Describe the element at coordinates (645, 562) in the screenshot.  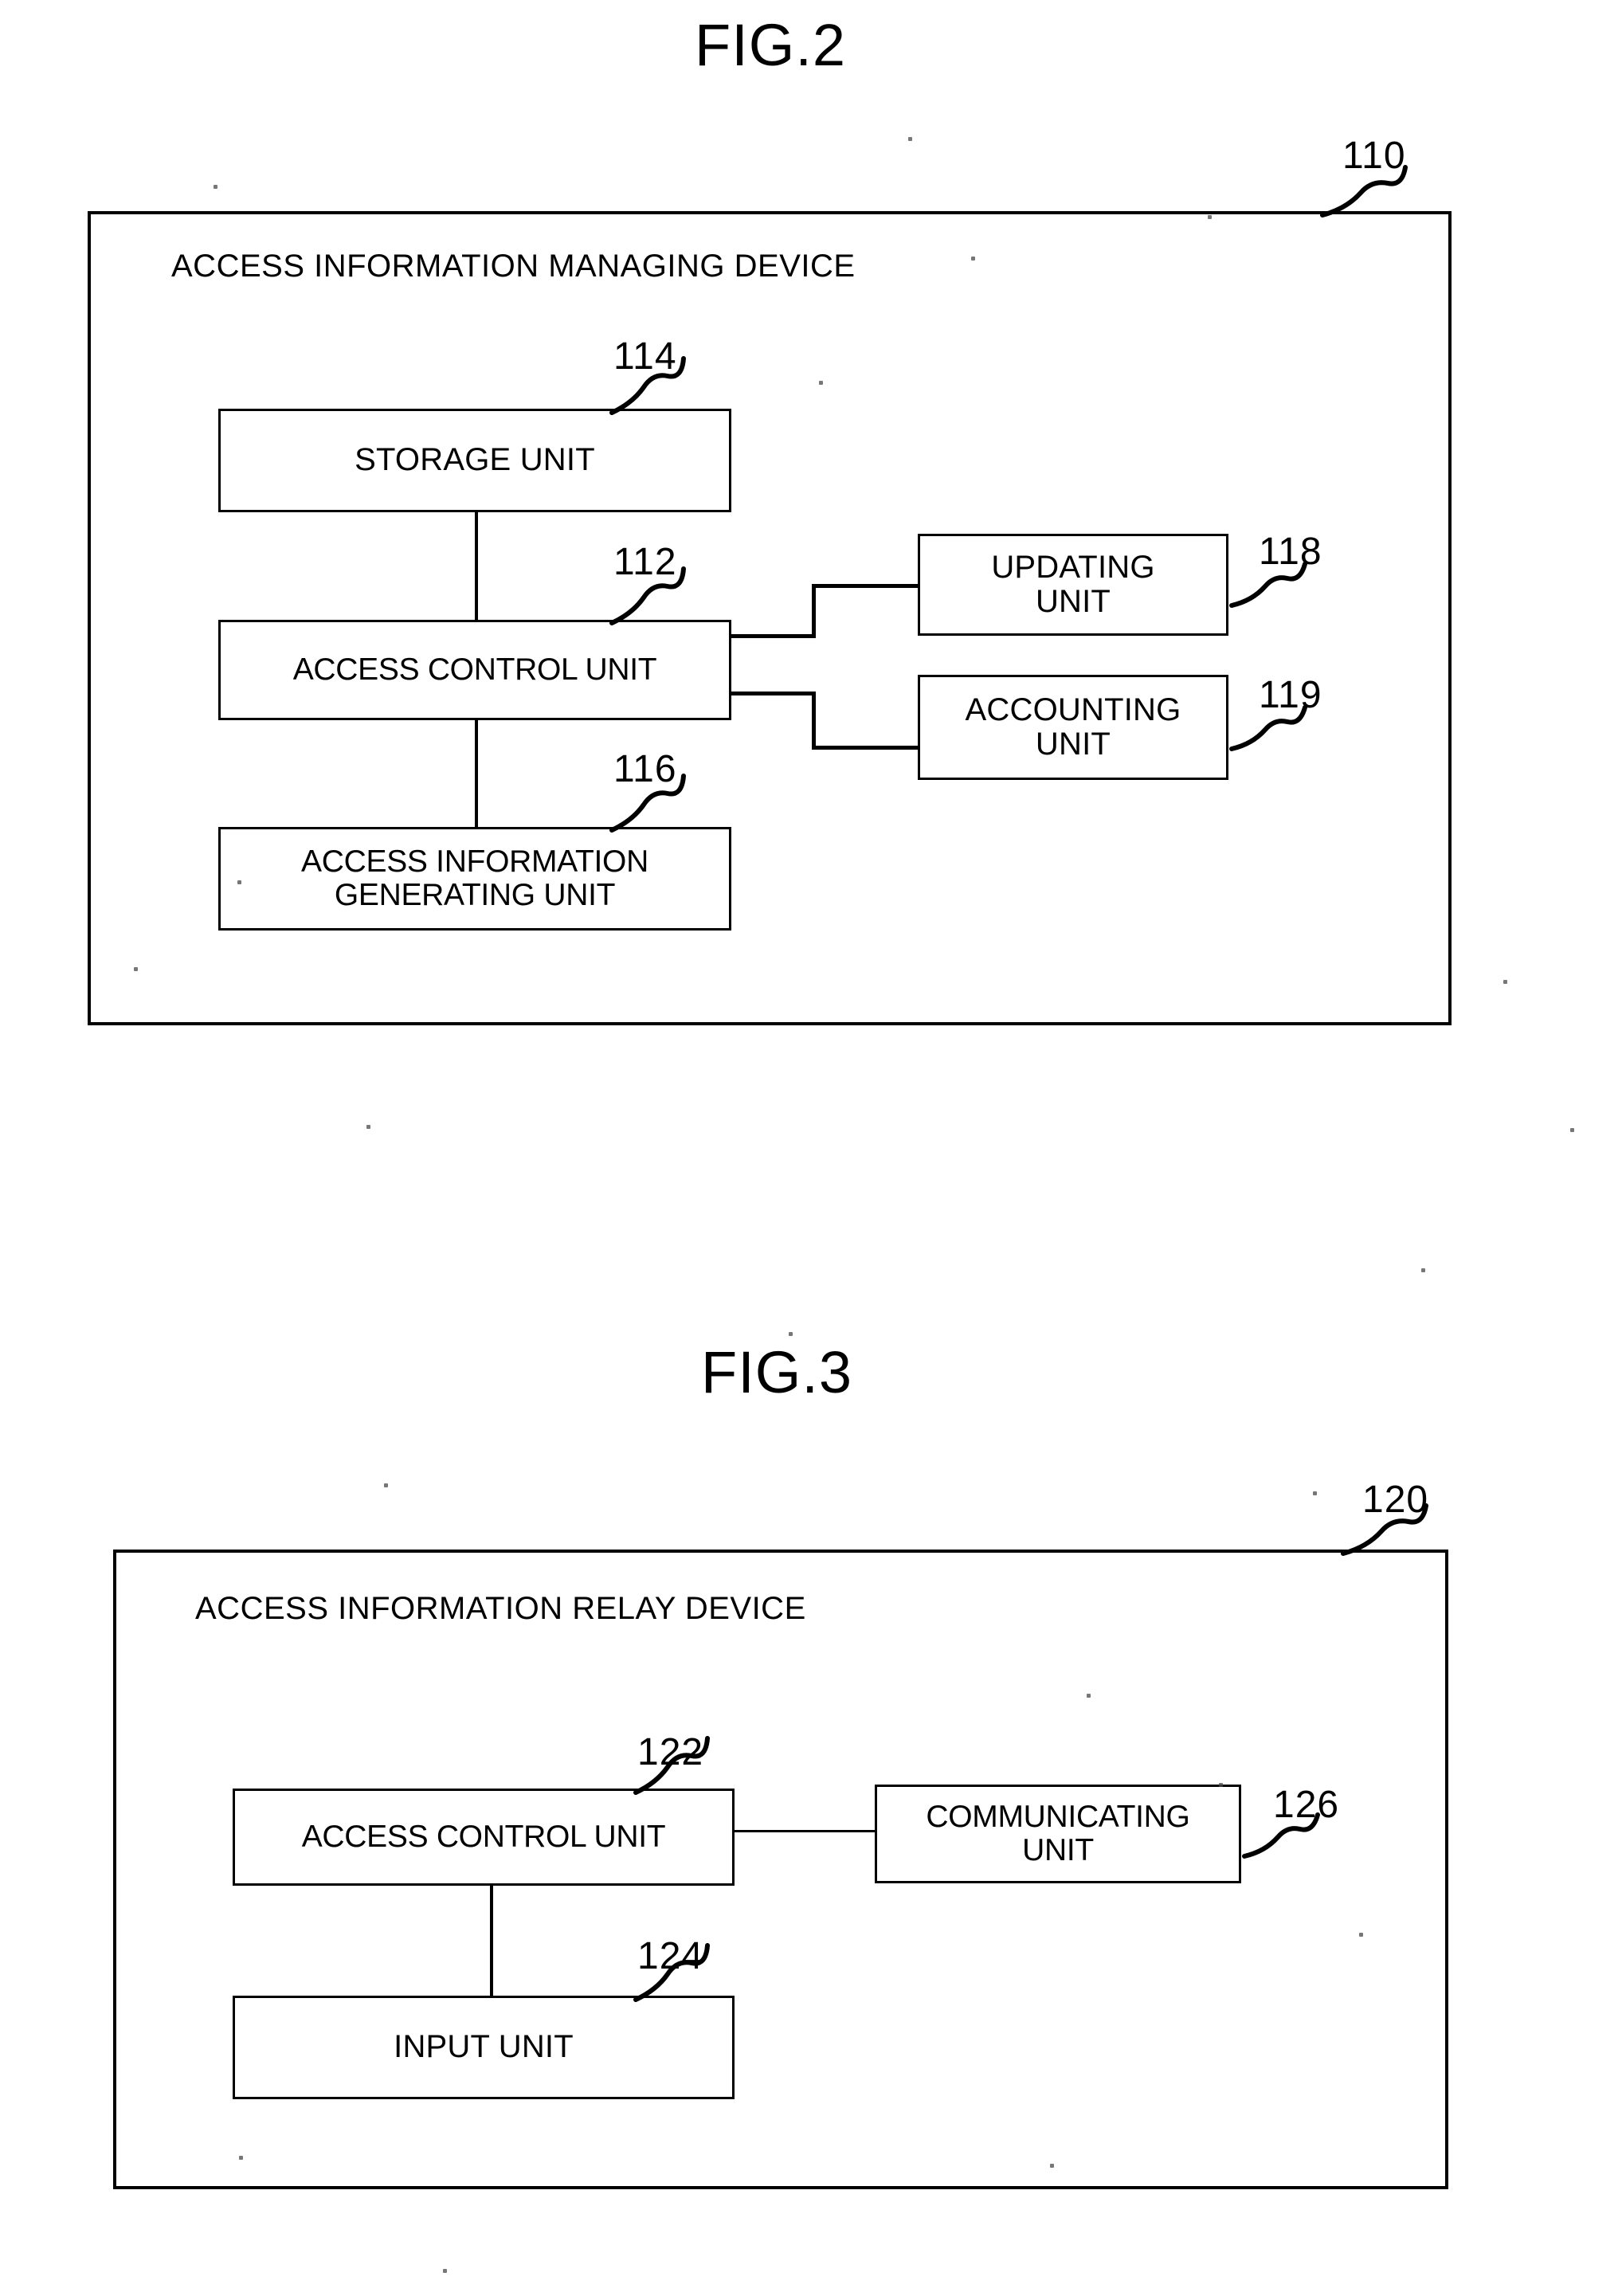
I see `reference-numeral-112: 112` at that location.